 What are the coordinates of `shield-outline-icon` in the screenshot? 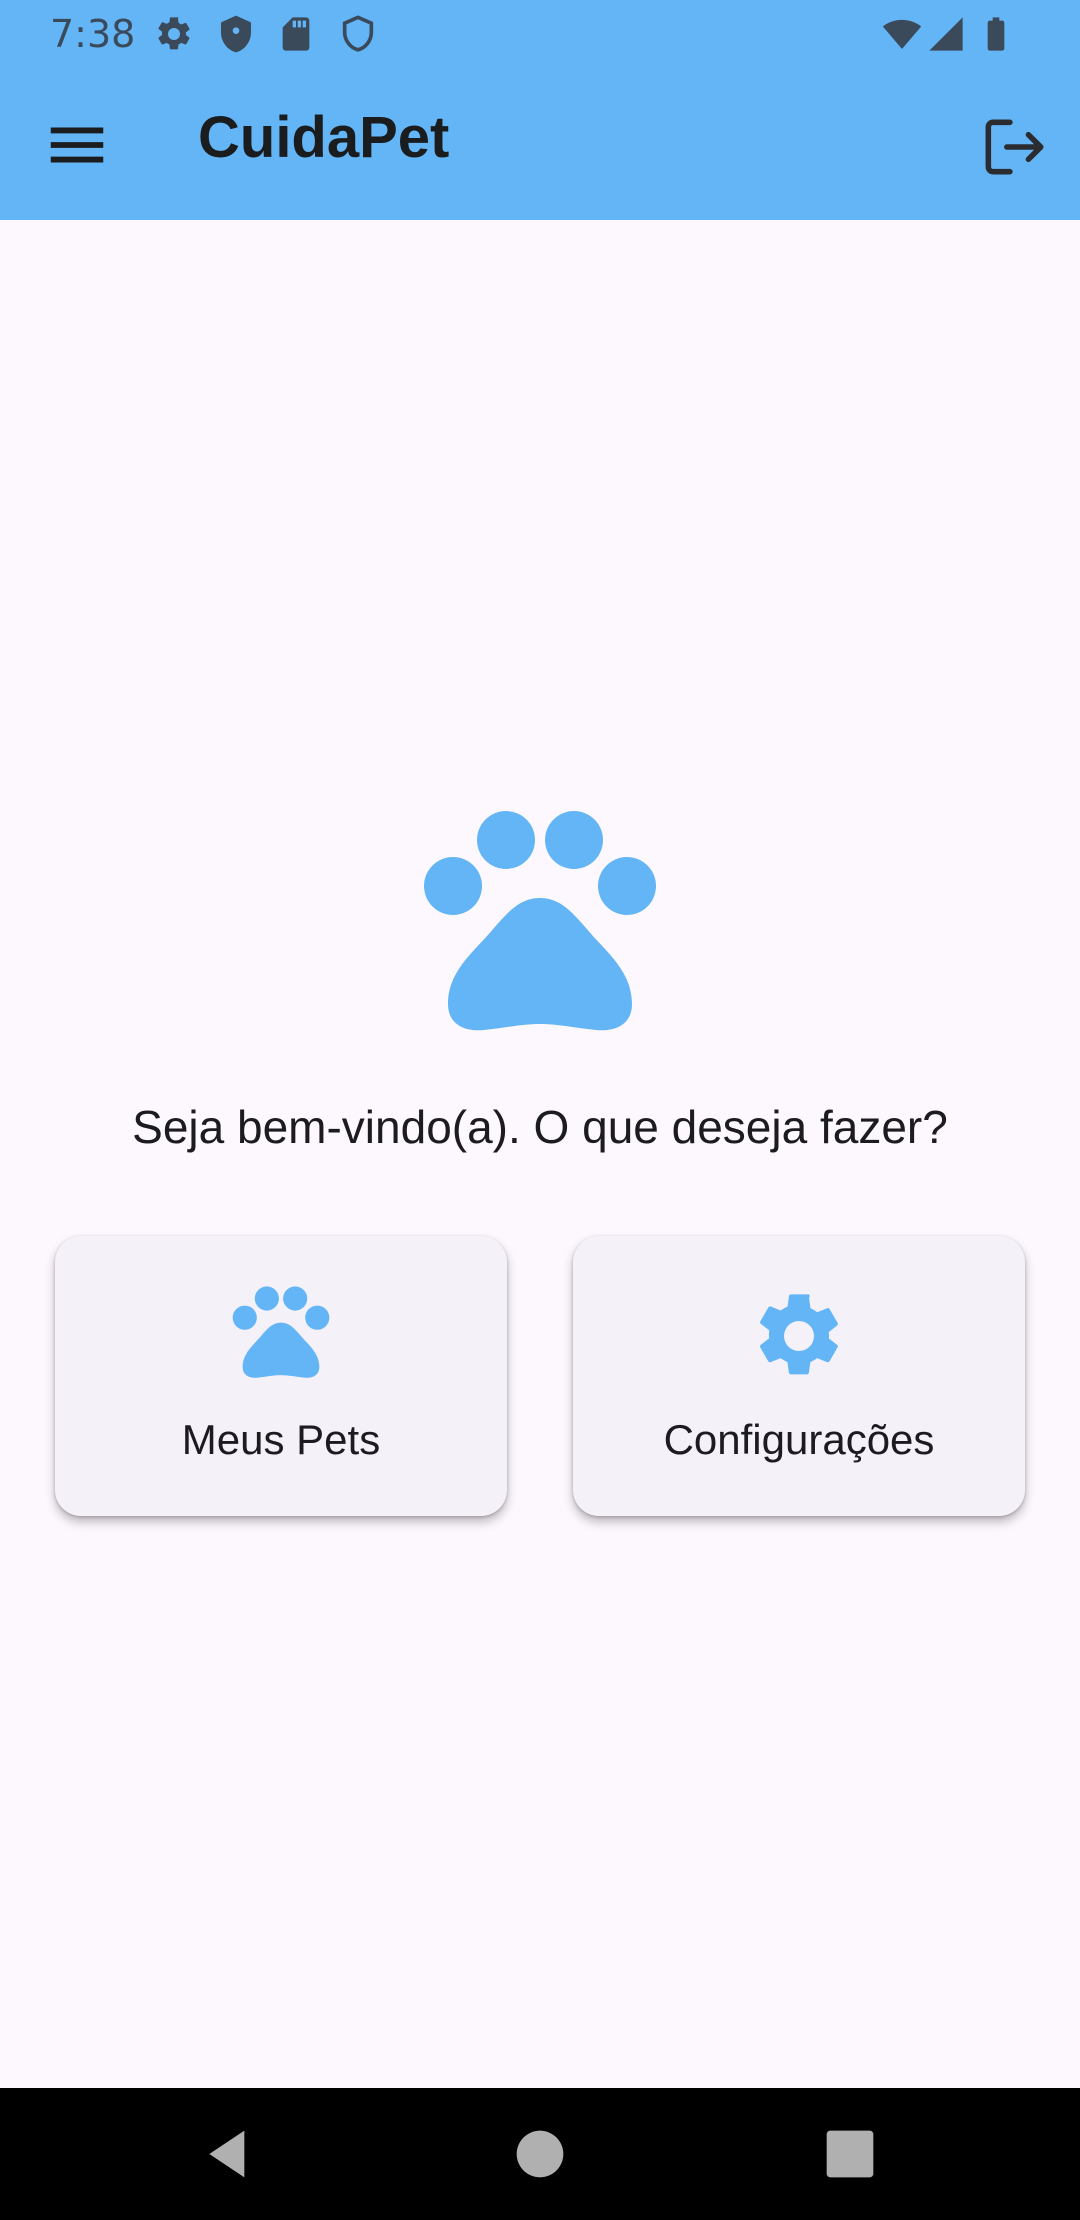 It's located at (358, 33).